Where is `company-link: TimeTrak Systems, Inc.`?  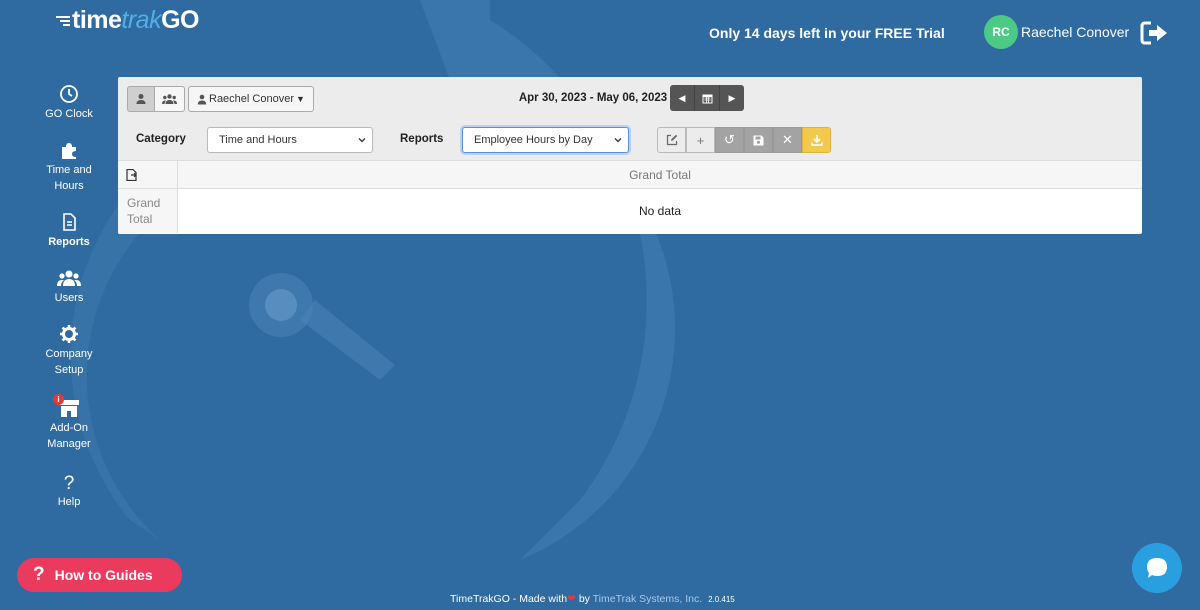 company-link: TimeTrak Systems, Inc. is located at coordinates (648, 599).